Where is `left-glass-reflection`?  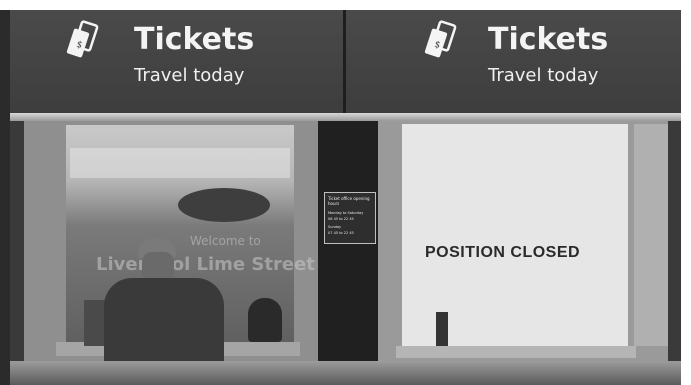
left-glass-reflection is located at coordinates (180, 163).